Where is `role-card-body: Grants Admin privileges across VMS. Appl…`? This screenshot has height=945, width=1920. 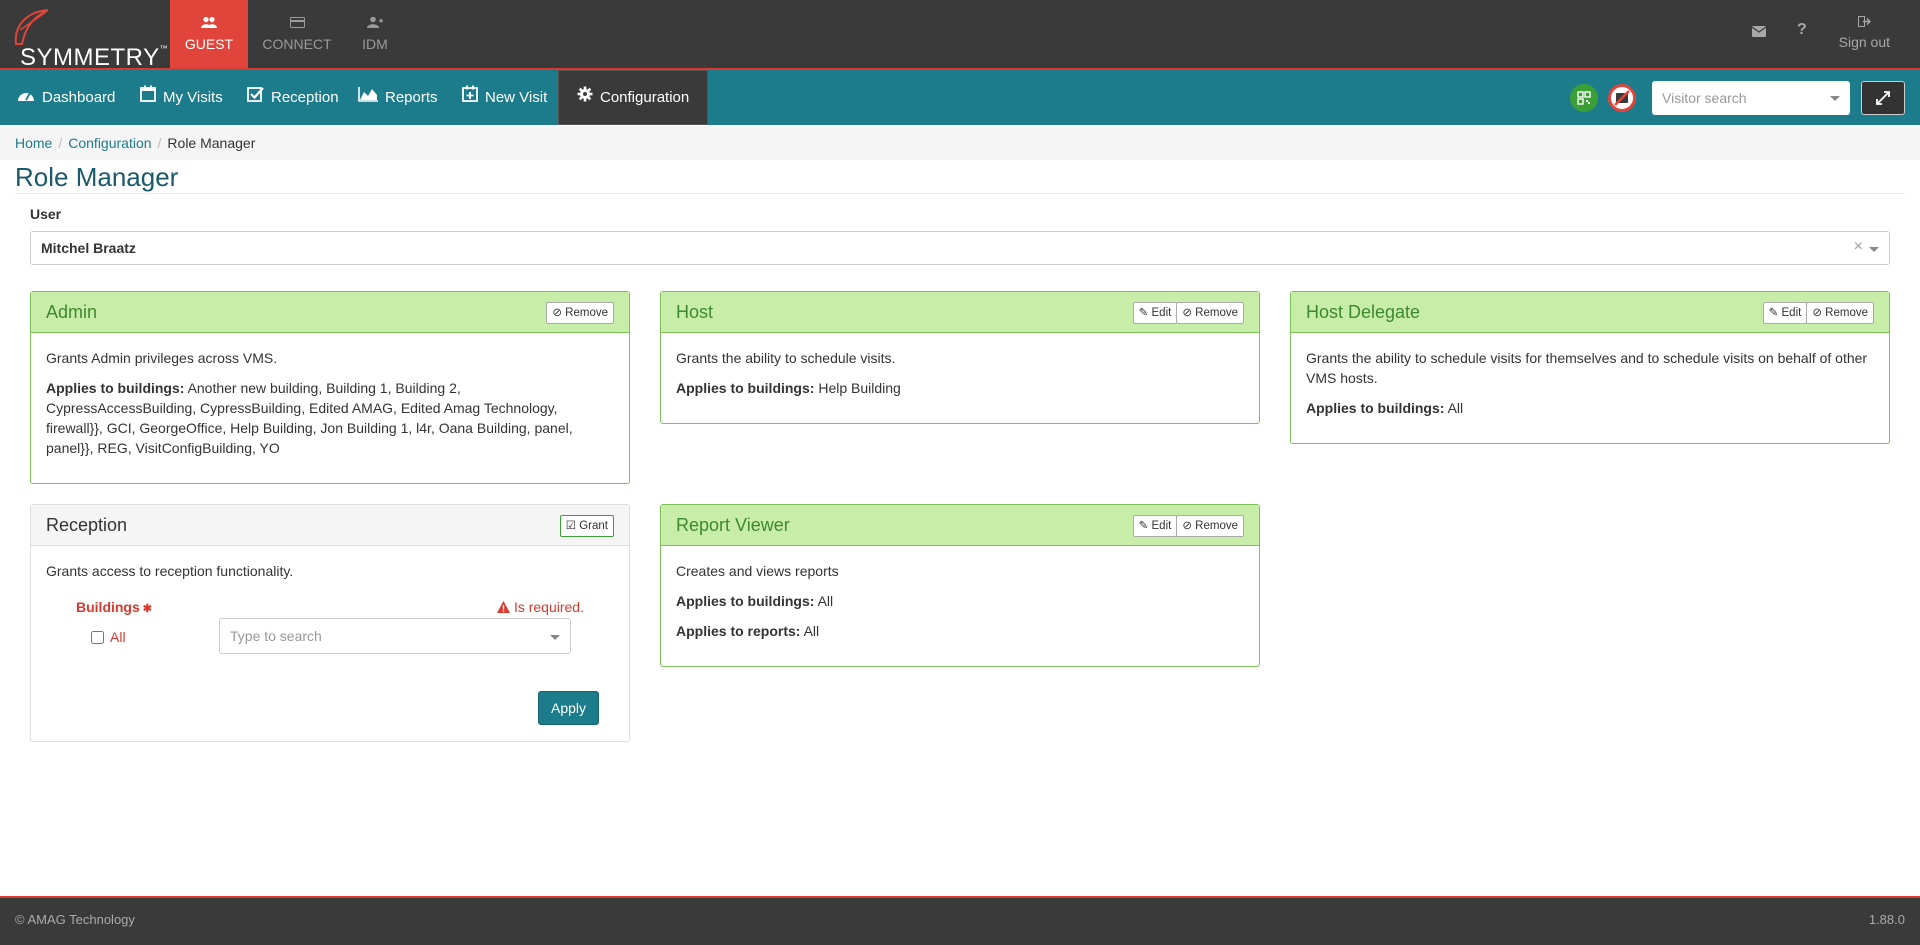 role-card-body: Grants Admin privileges across VMS. Appl… is located at coordinates (330, 405).